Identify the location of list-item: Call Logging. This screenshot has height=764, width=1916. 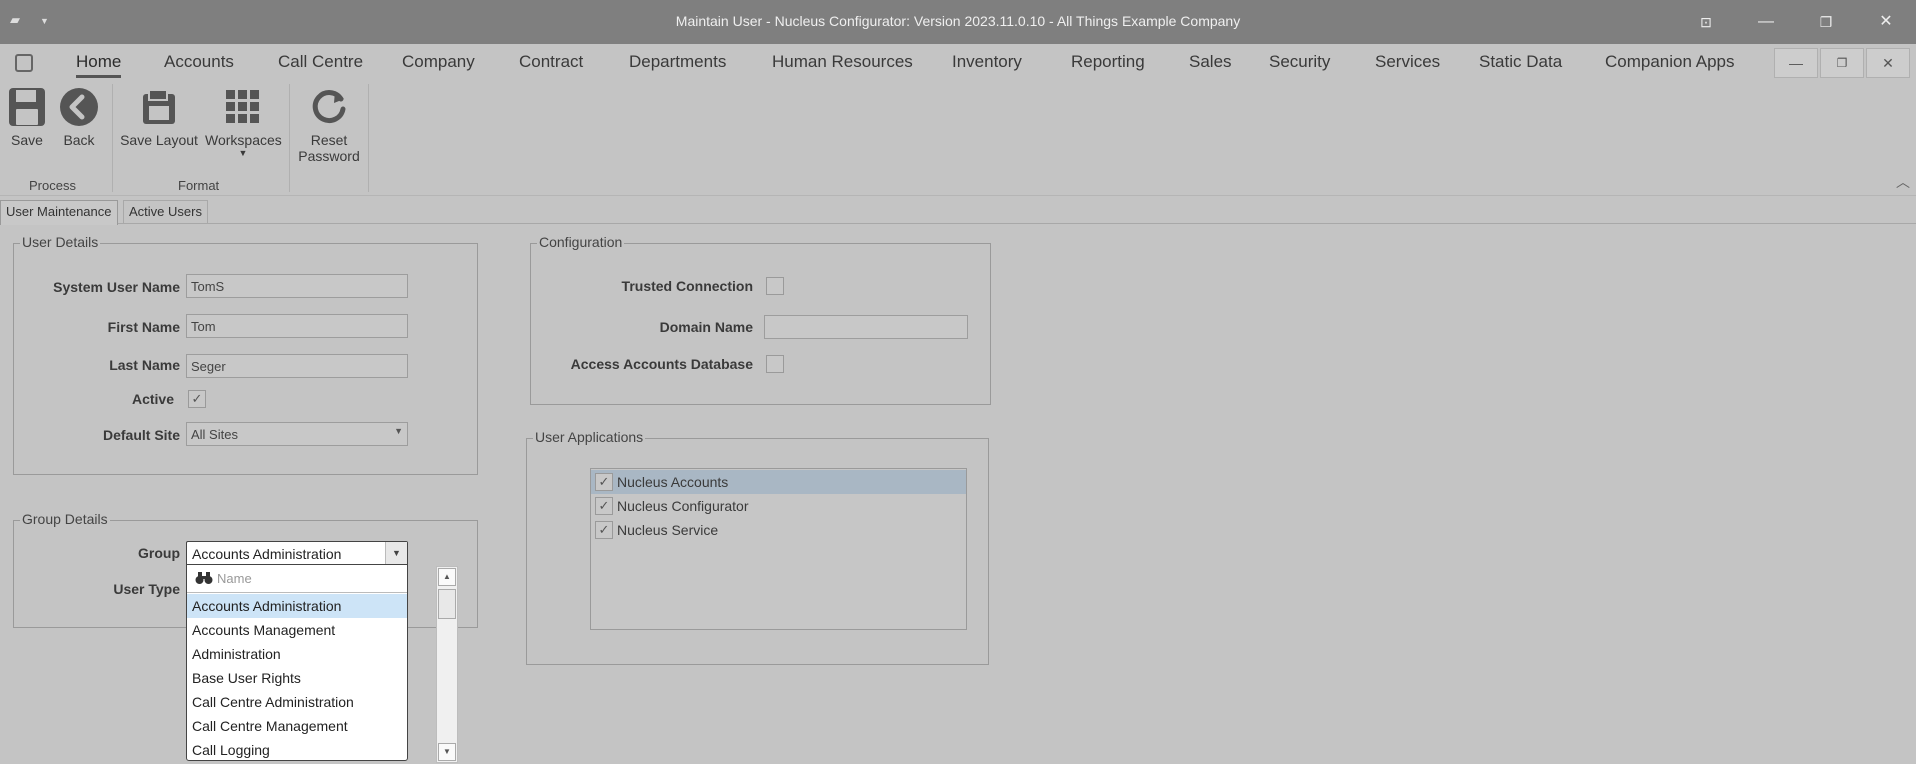
(297, 749).